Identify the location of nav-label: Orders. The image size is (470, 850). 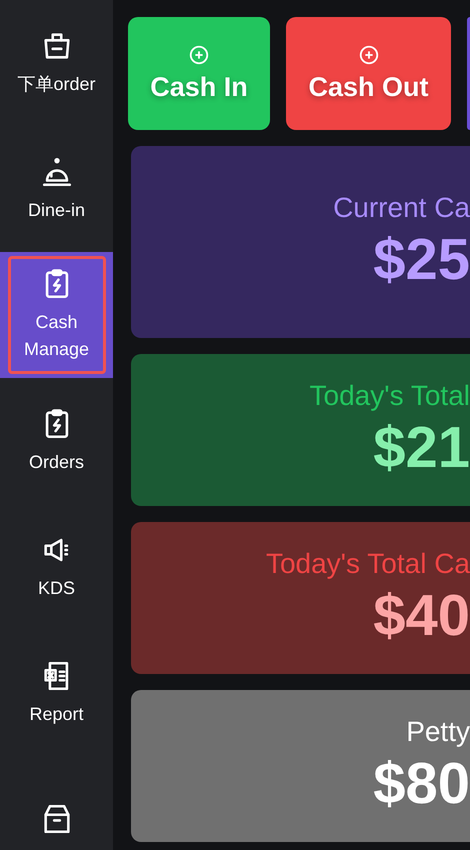
(56, 462).